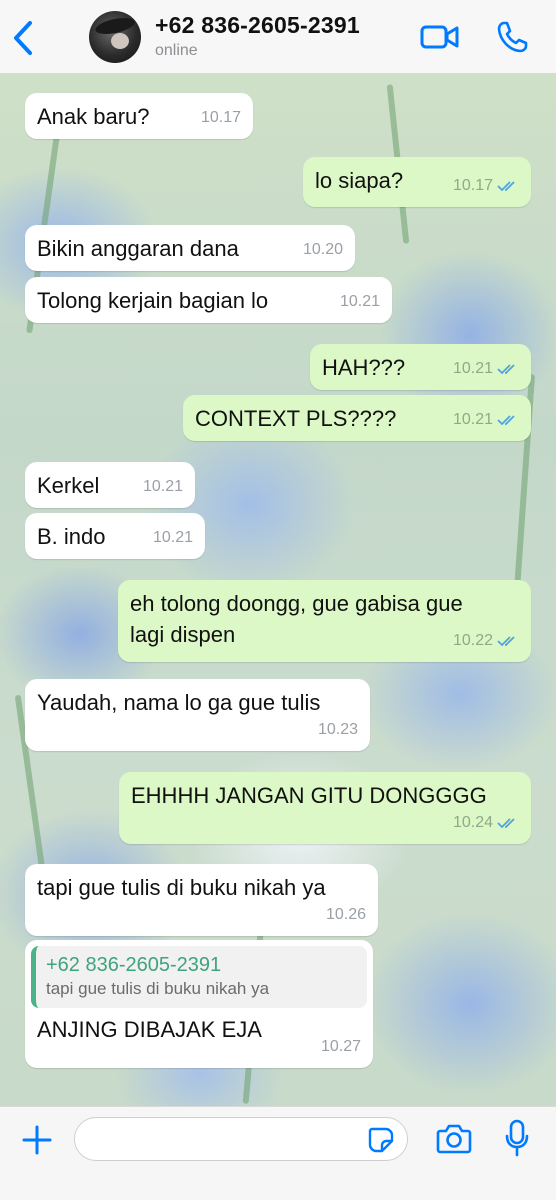 This screenshot has width=556, height=1200. Describe the element at coordinates (149, 1029) in the screenshot. I see `message-text: ANJING DIBAJAK EJA` at that location.